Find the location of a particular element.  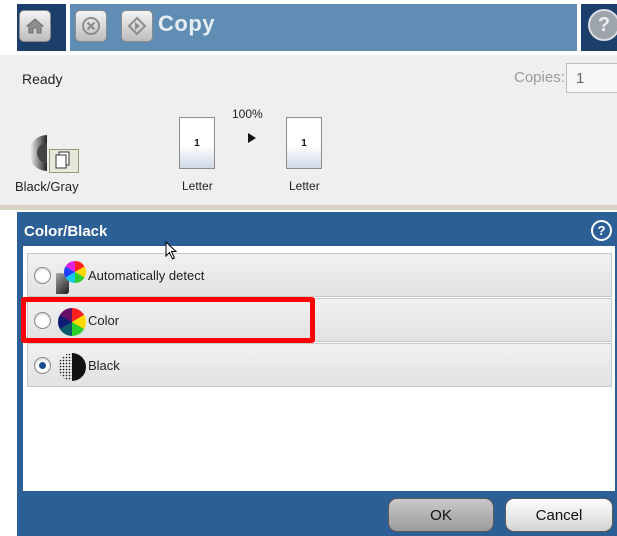

divider is located at coordinates (308, 207).